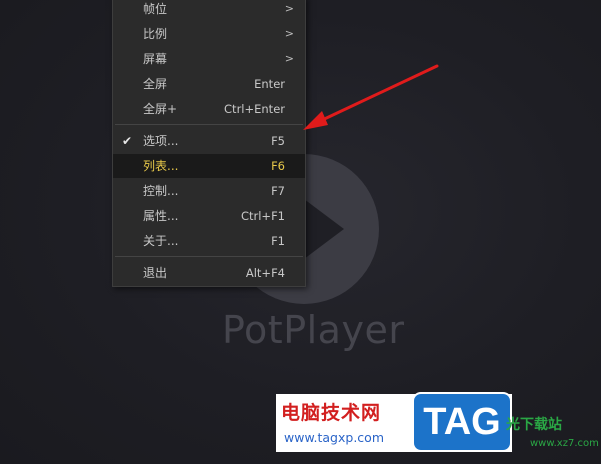  Describe the element at coordinates (331, 413) in the screenshot. I see `watermark-title: 电脑技术网` at that location.